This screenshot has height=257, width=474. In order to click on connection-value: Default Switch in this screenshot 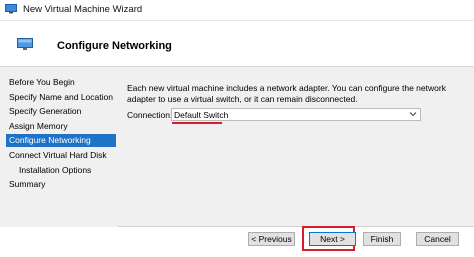, I will do `click(201, 115)`.